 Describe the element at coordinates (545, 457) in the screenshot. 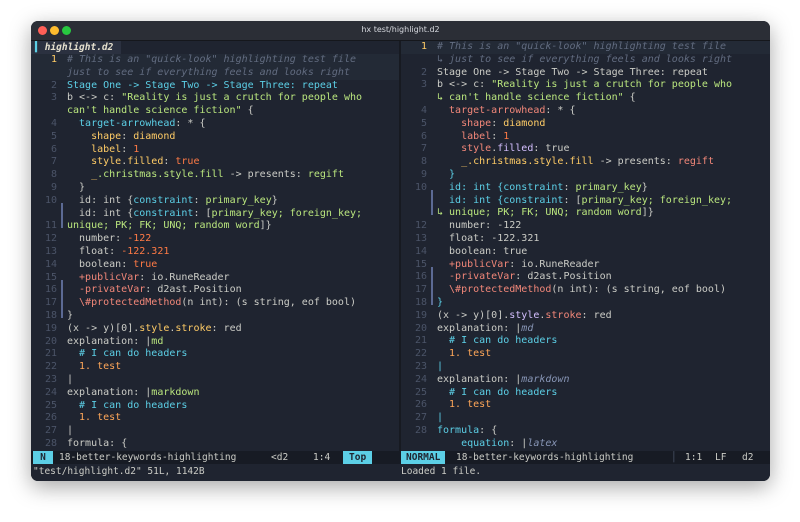

I see `git-branch: 18-better-keywords-highlighting` at that location.